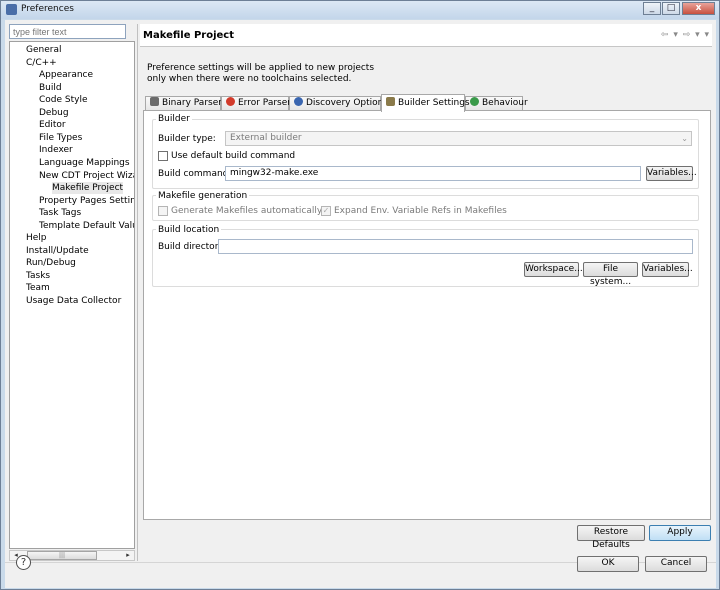  I want to click on tree-item: Property Pages Setting, so click(86, 201).